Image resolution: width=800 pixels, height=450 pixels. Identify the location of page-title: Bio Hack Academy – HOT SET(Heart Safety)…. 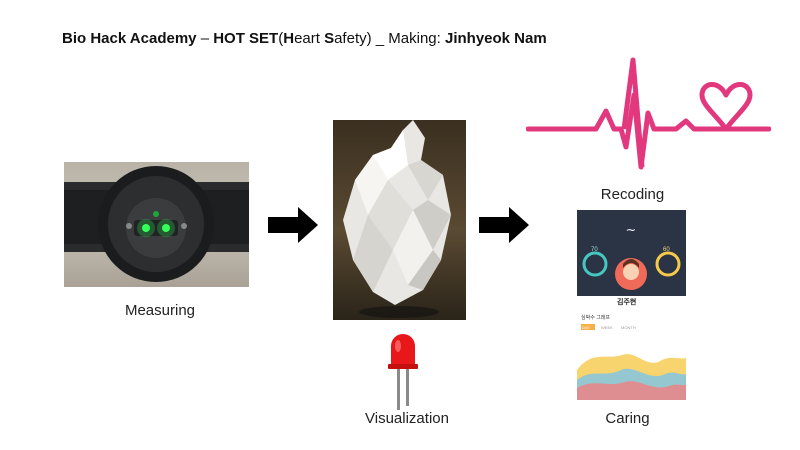
(304, 38).